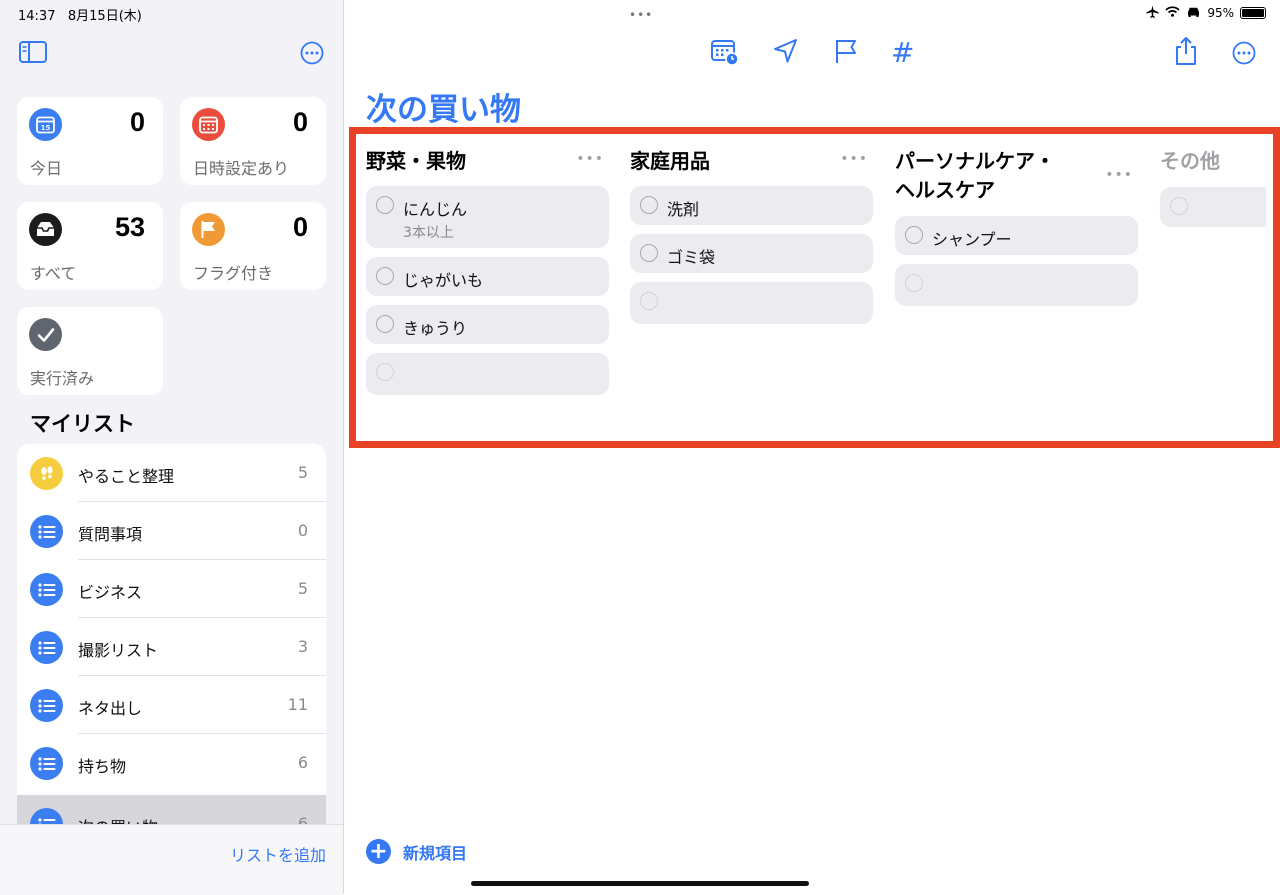  Describe the element at coordinates (640, 883) in the screenshot. I see `home-indicator` at that location.